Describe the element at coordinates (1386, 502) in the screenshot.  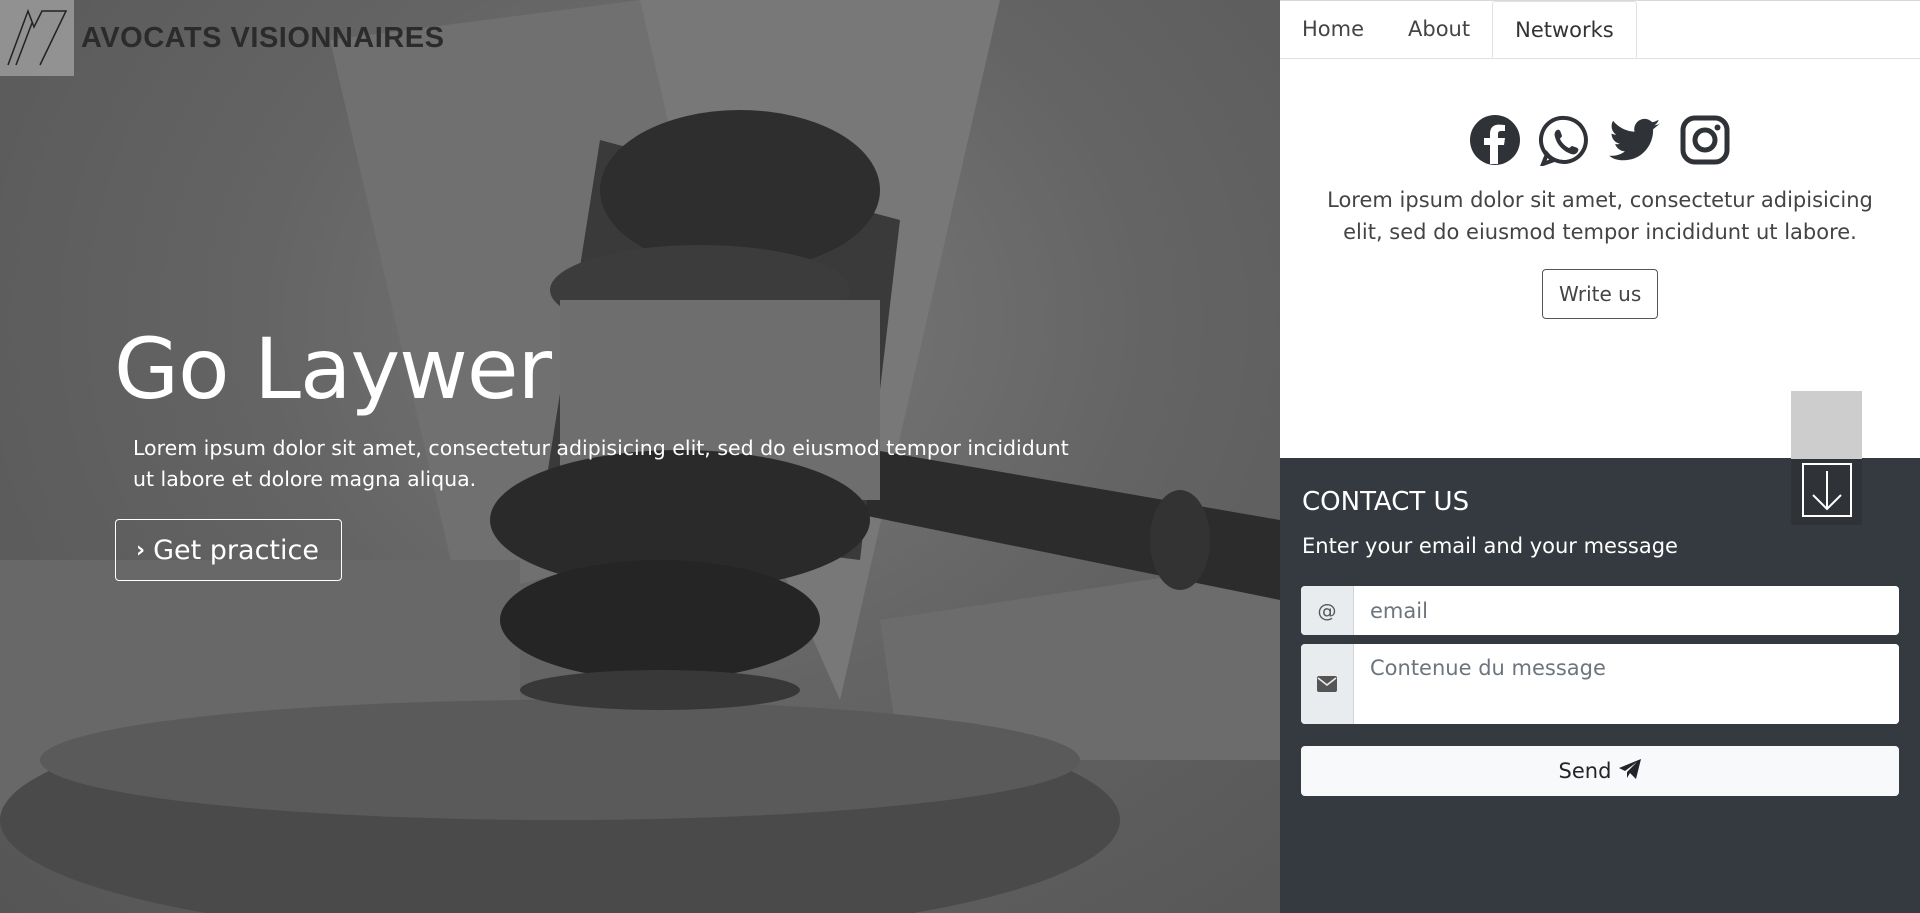
I see `contact-title: CONTACT US` at that location.